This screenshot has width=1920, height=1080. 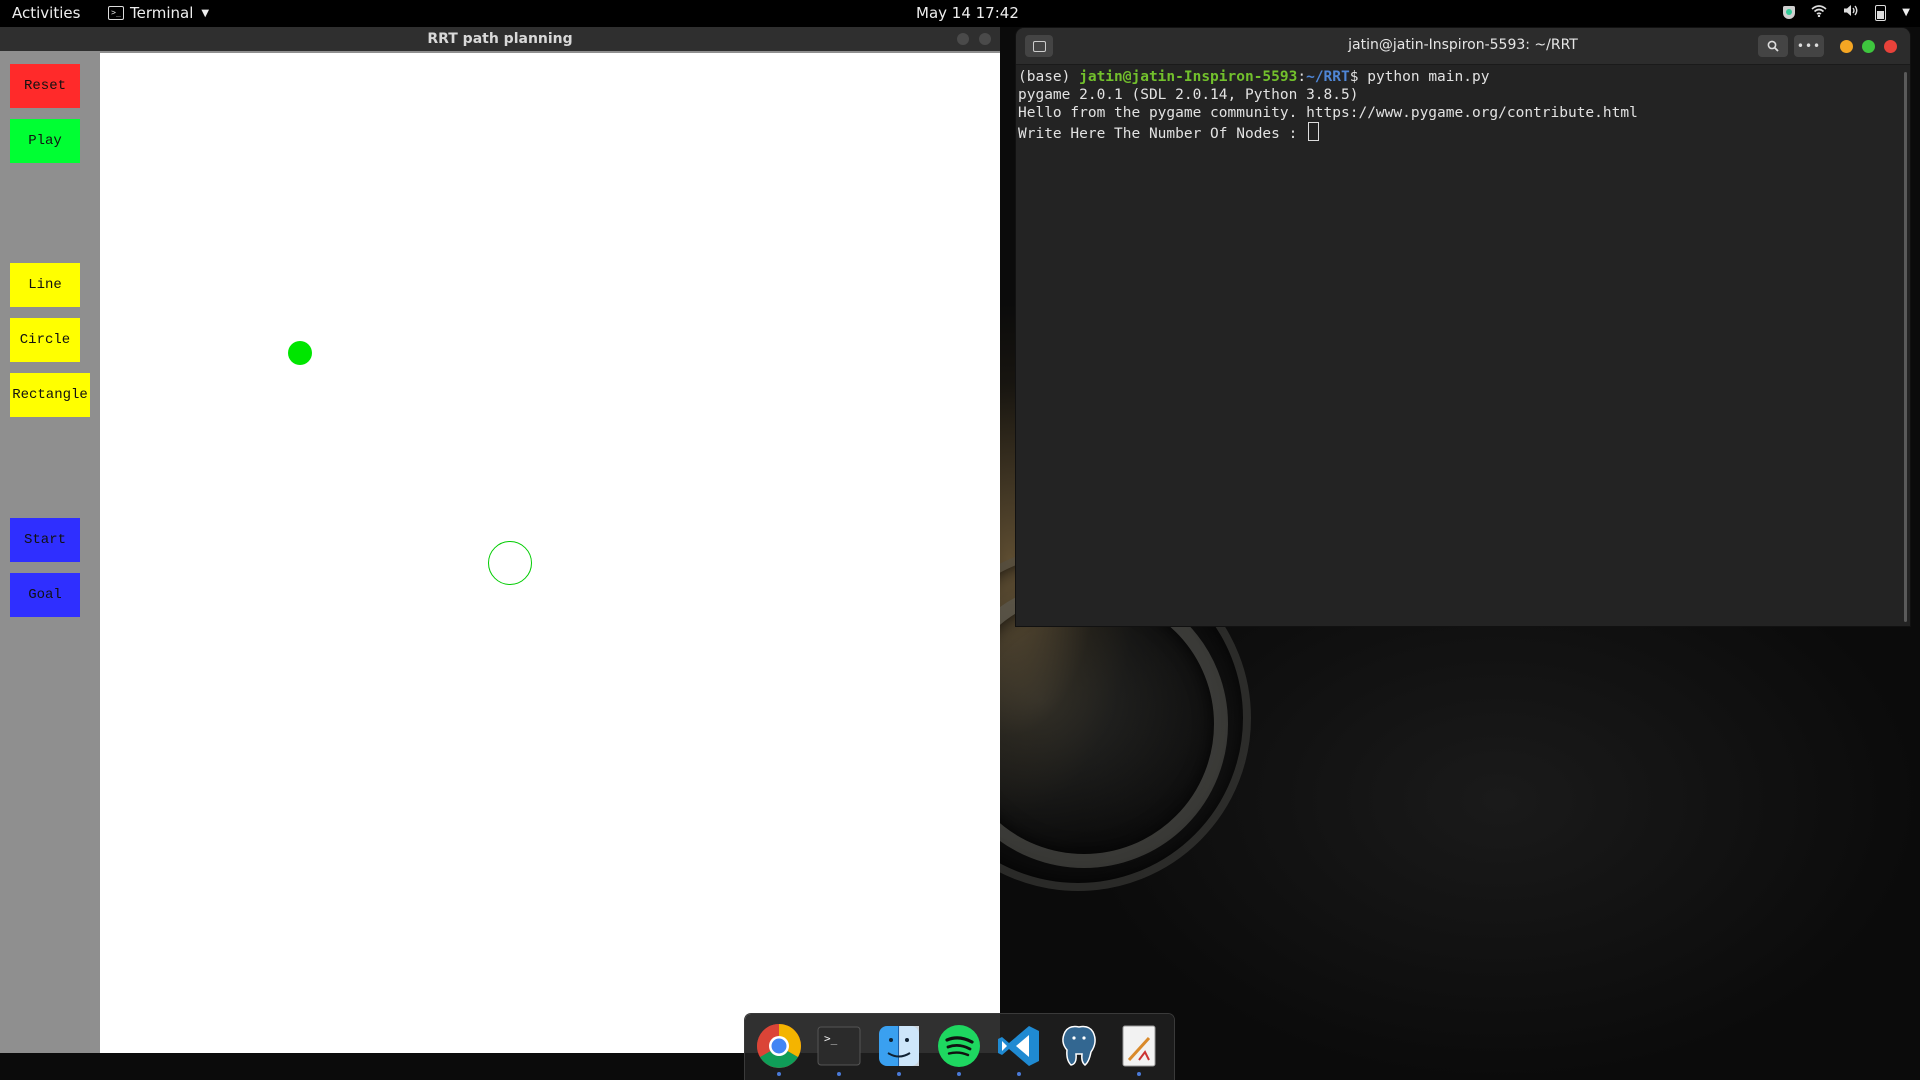 I want to click on top-bar: Activities >_ Terminal ▼ May 14 17:42 ▼, so click(x=960, y=13).